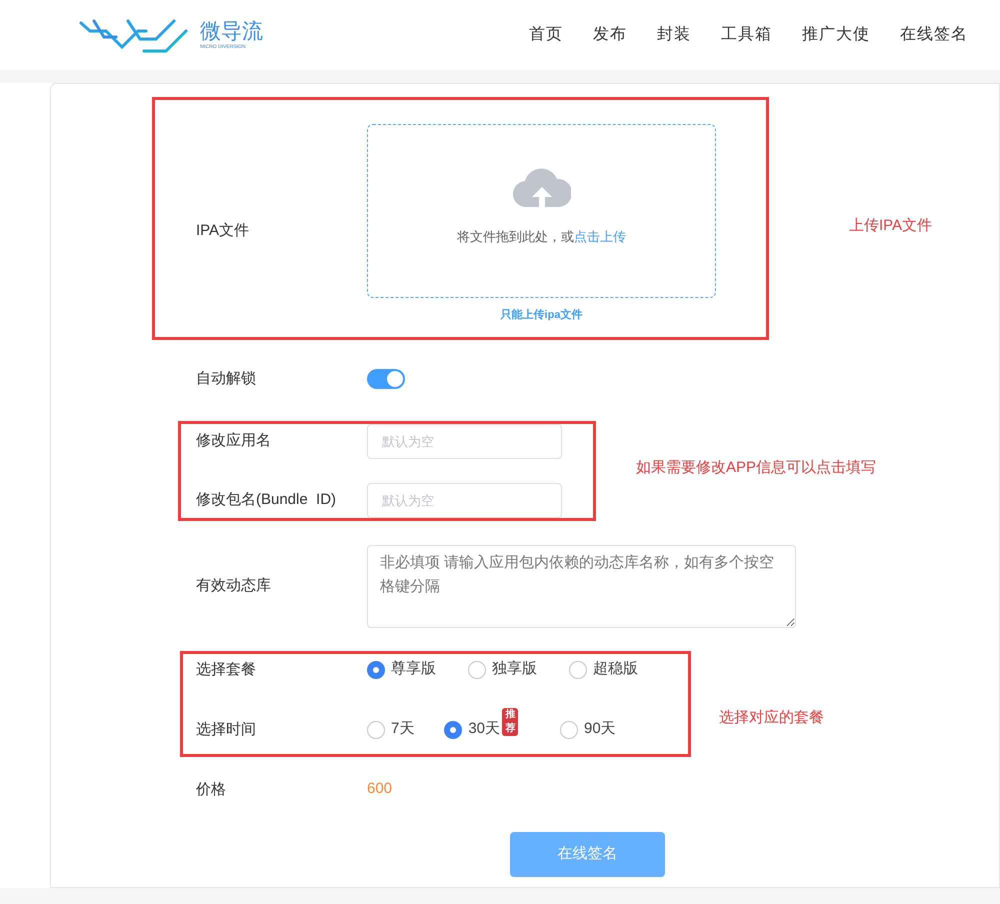  Describe the element at coordinates (541, 315) in the screenshot. I see `upload-hint: 只能上传ipa文件` at that location.